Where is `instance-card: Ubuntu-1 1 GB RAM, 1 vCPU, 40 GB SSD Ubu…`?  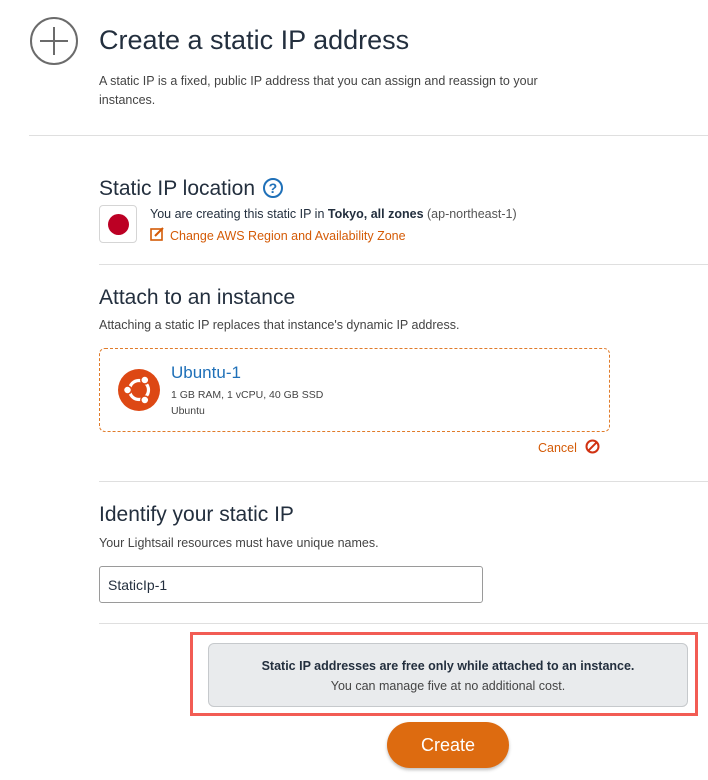
instance-card: Ubuntu-1 1 GB RAM, 1 vCPU, 40 GB SSD Ubu… is located at coordinates (354, 390).